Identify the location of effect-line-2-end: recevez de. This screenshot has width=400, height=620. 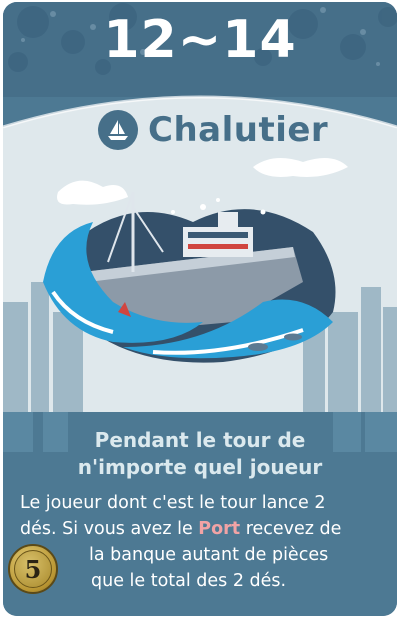
(291, 529).